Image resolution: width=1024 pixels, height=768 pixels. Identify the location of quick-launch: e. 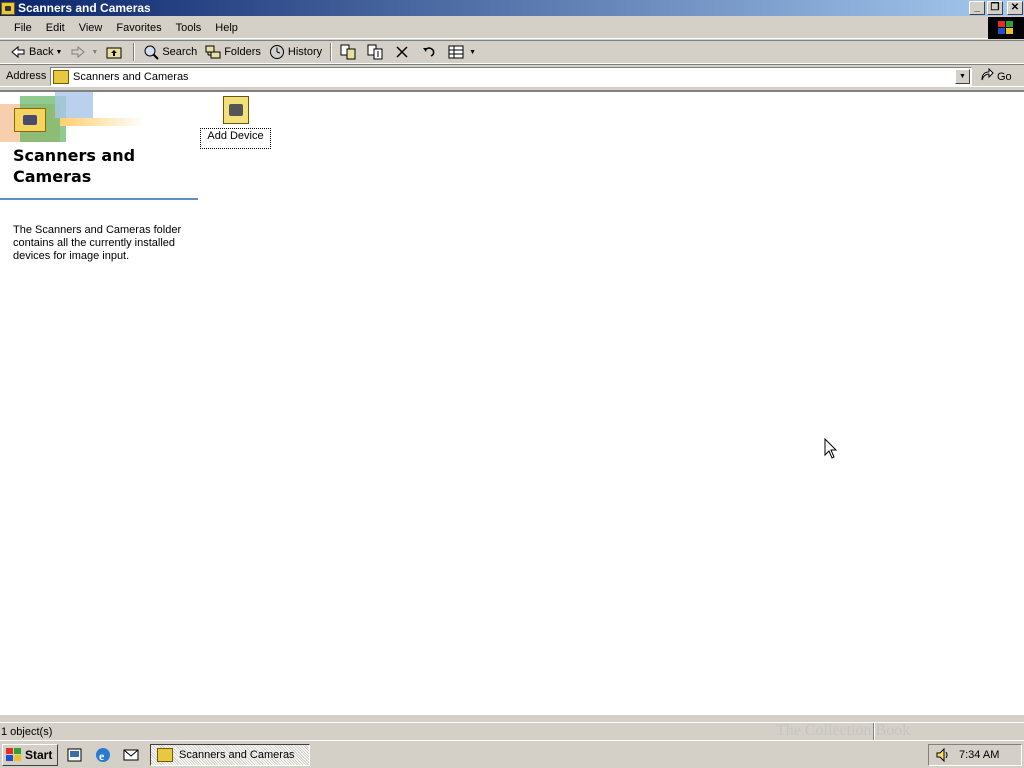
(103, 755).